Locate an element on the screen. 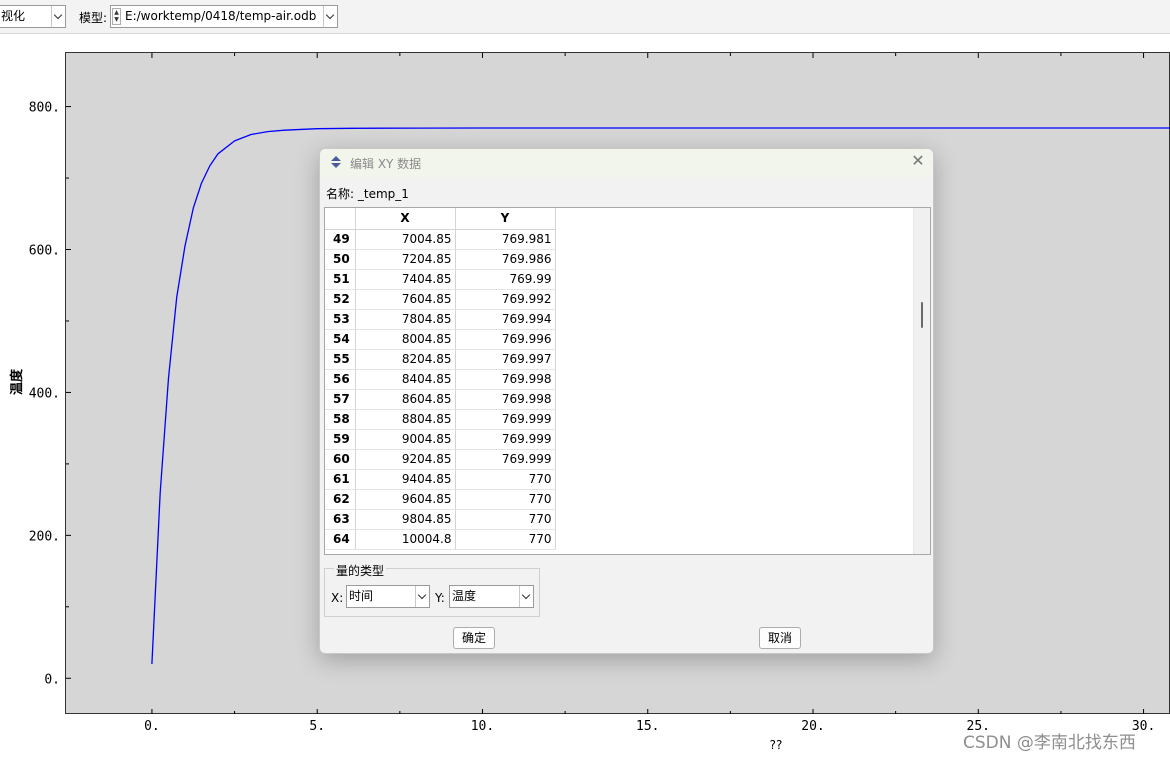 The width and height of the screenshot is (1170, 759). cell-x: 8404.85 is located at coordinates (405, 379).